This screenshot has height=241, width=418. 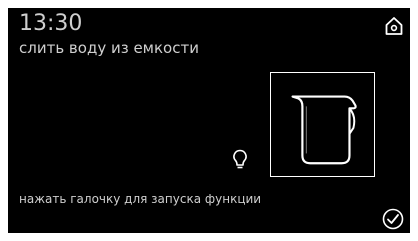 I want to click on clock-time: 13:30, so click(x=51, y=23).